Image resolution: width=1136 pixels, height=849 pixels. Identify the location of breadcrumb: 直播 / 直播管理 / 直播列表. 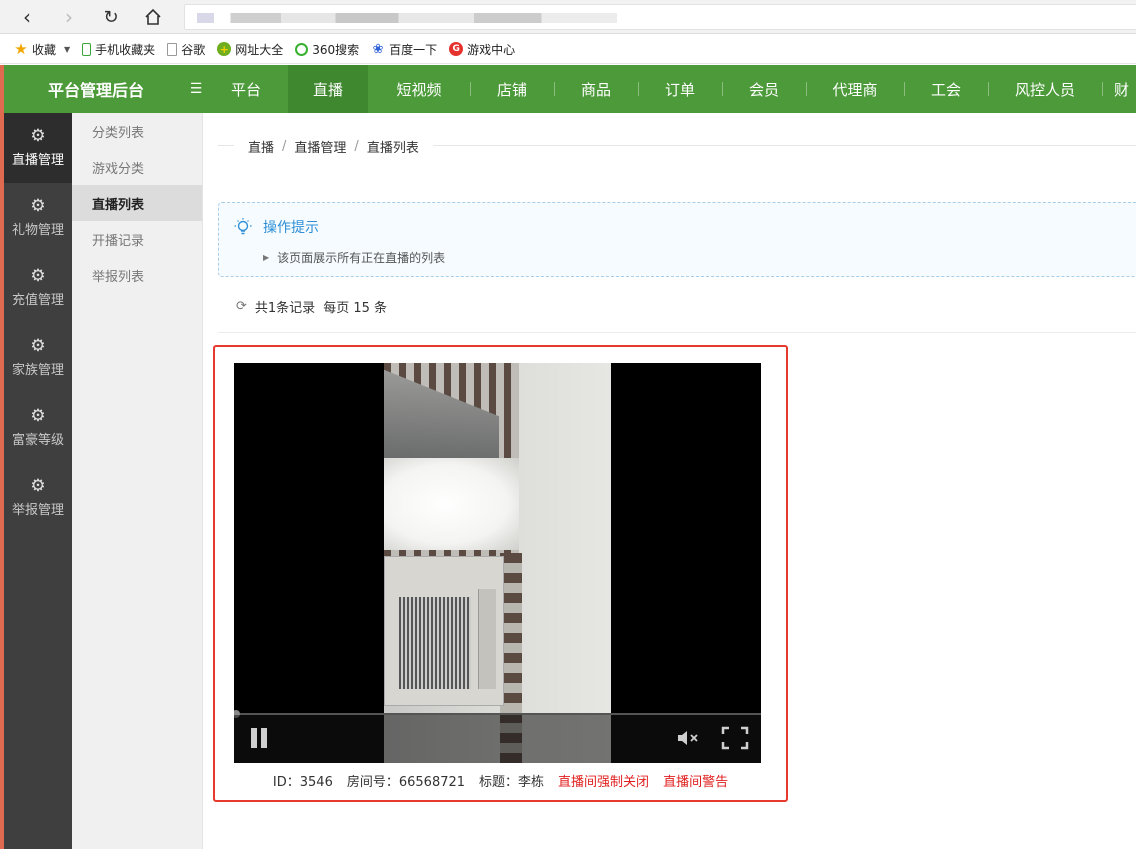
(333, 146).